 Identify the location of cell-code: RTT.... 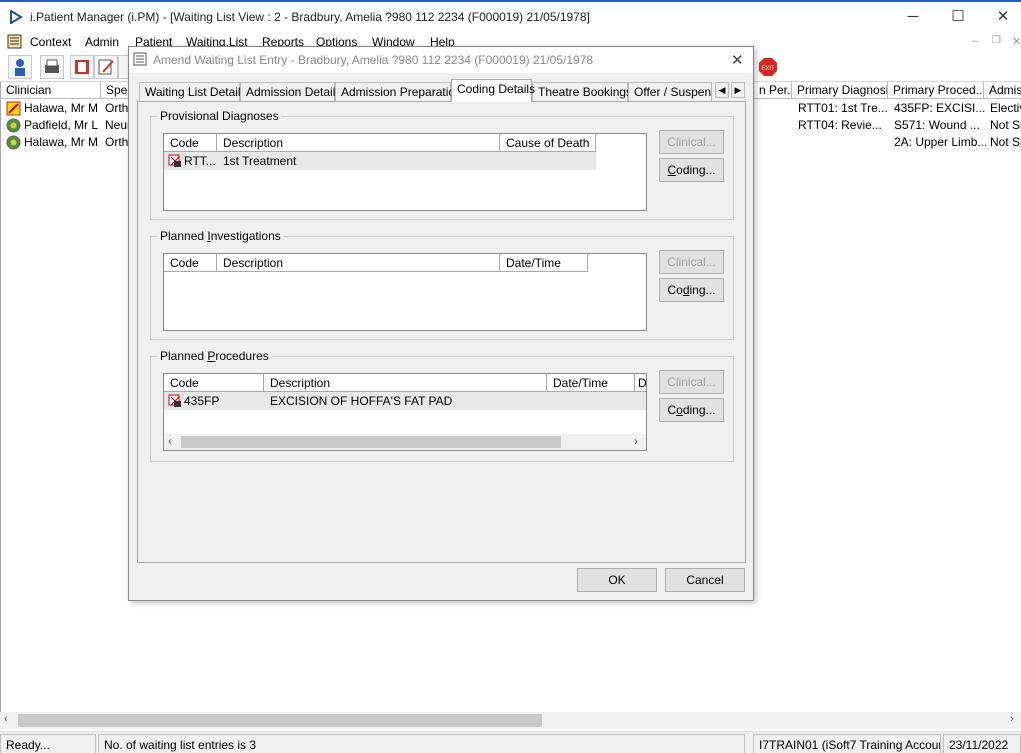
(200, 161).